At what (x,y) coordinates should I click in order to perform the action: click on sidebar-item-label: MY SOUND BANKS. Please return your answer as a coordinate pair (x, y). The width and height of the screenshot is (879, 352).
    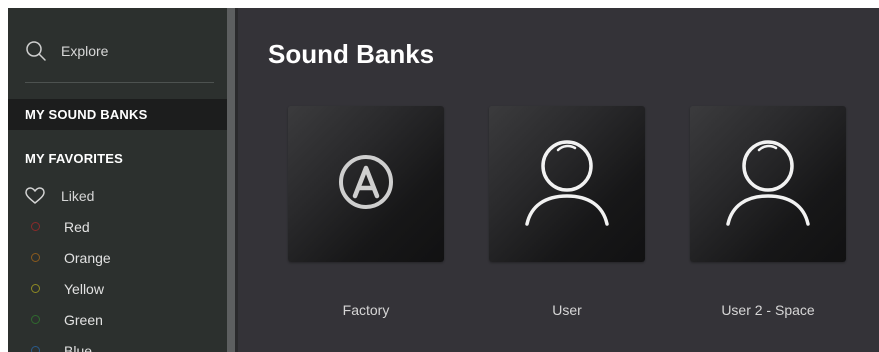
    Looking at the image, I should click on (86, 114).